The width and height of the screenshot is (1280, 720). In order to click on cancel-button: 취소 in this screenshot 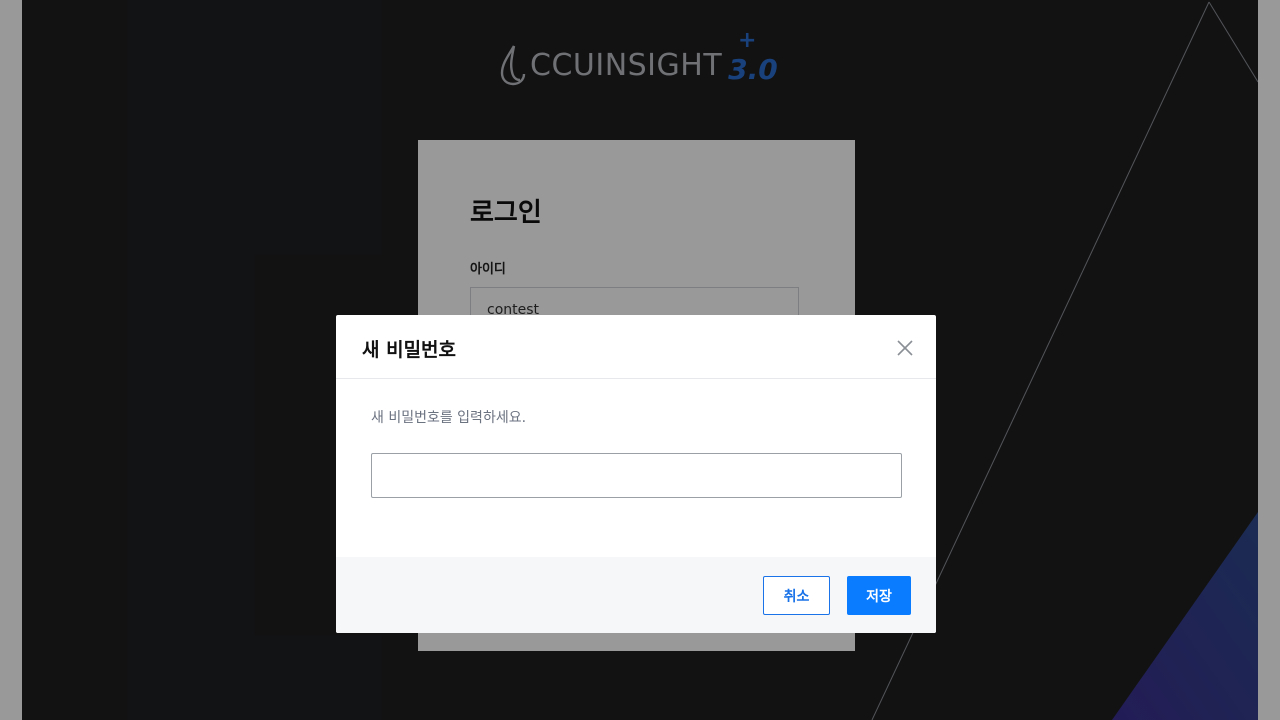, I will do `click(796, 595)`.